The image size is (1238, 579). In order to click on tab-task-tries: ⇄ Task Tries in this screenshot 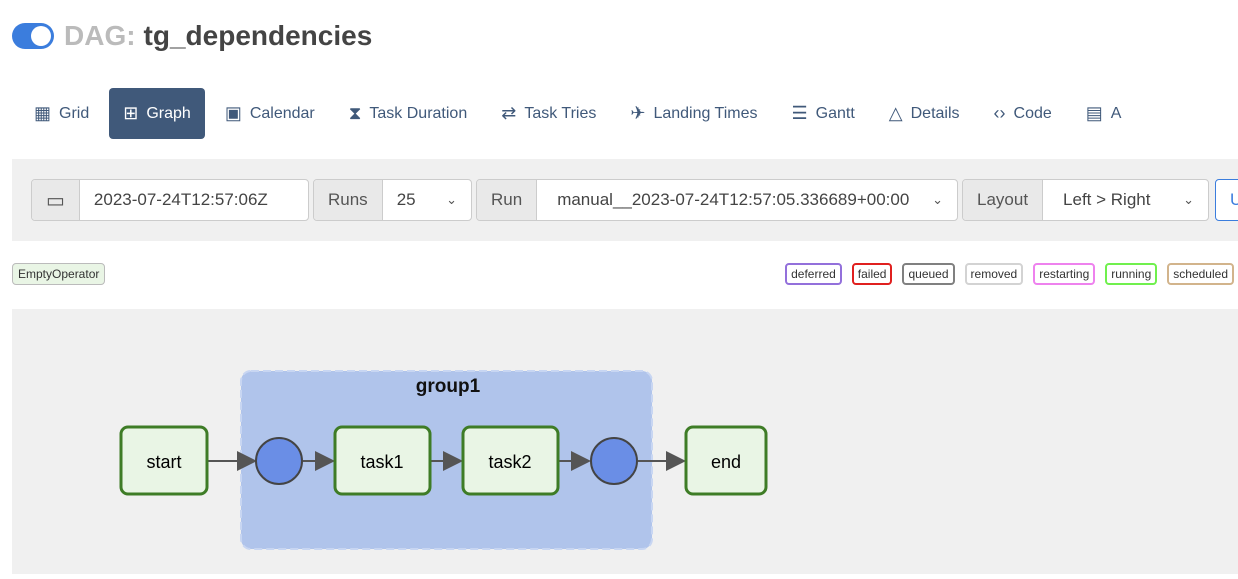, I will do `click(548, 113)`.